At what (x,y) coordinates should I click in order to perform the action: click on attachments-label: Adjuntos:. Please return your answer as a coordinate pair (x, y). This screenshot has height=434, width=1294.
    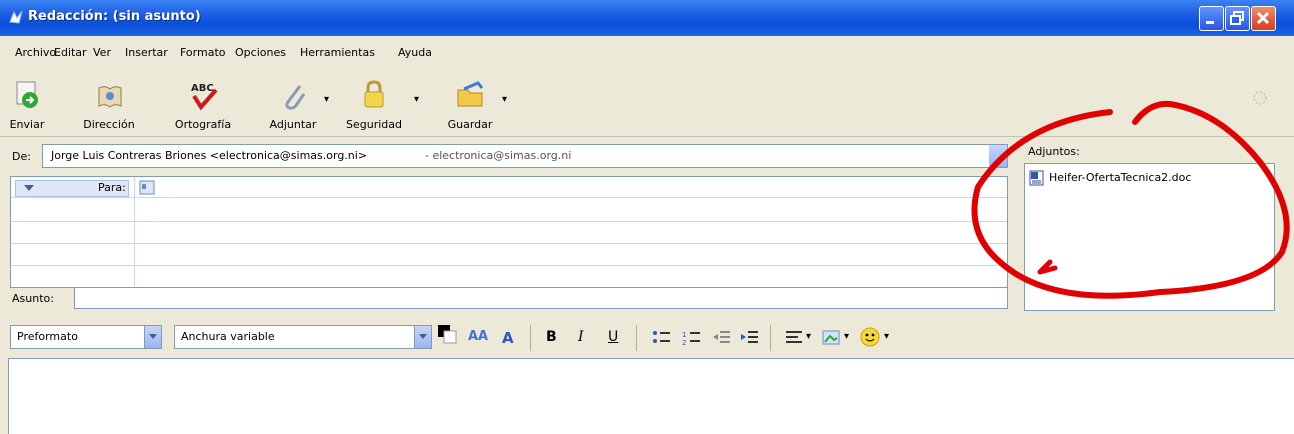
    Looking at the image, I should click on (1054, 151).